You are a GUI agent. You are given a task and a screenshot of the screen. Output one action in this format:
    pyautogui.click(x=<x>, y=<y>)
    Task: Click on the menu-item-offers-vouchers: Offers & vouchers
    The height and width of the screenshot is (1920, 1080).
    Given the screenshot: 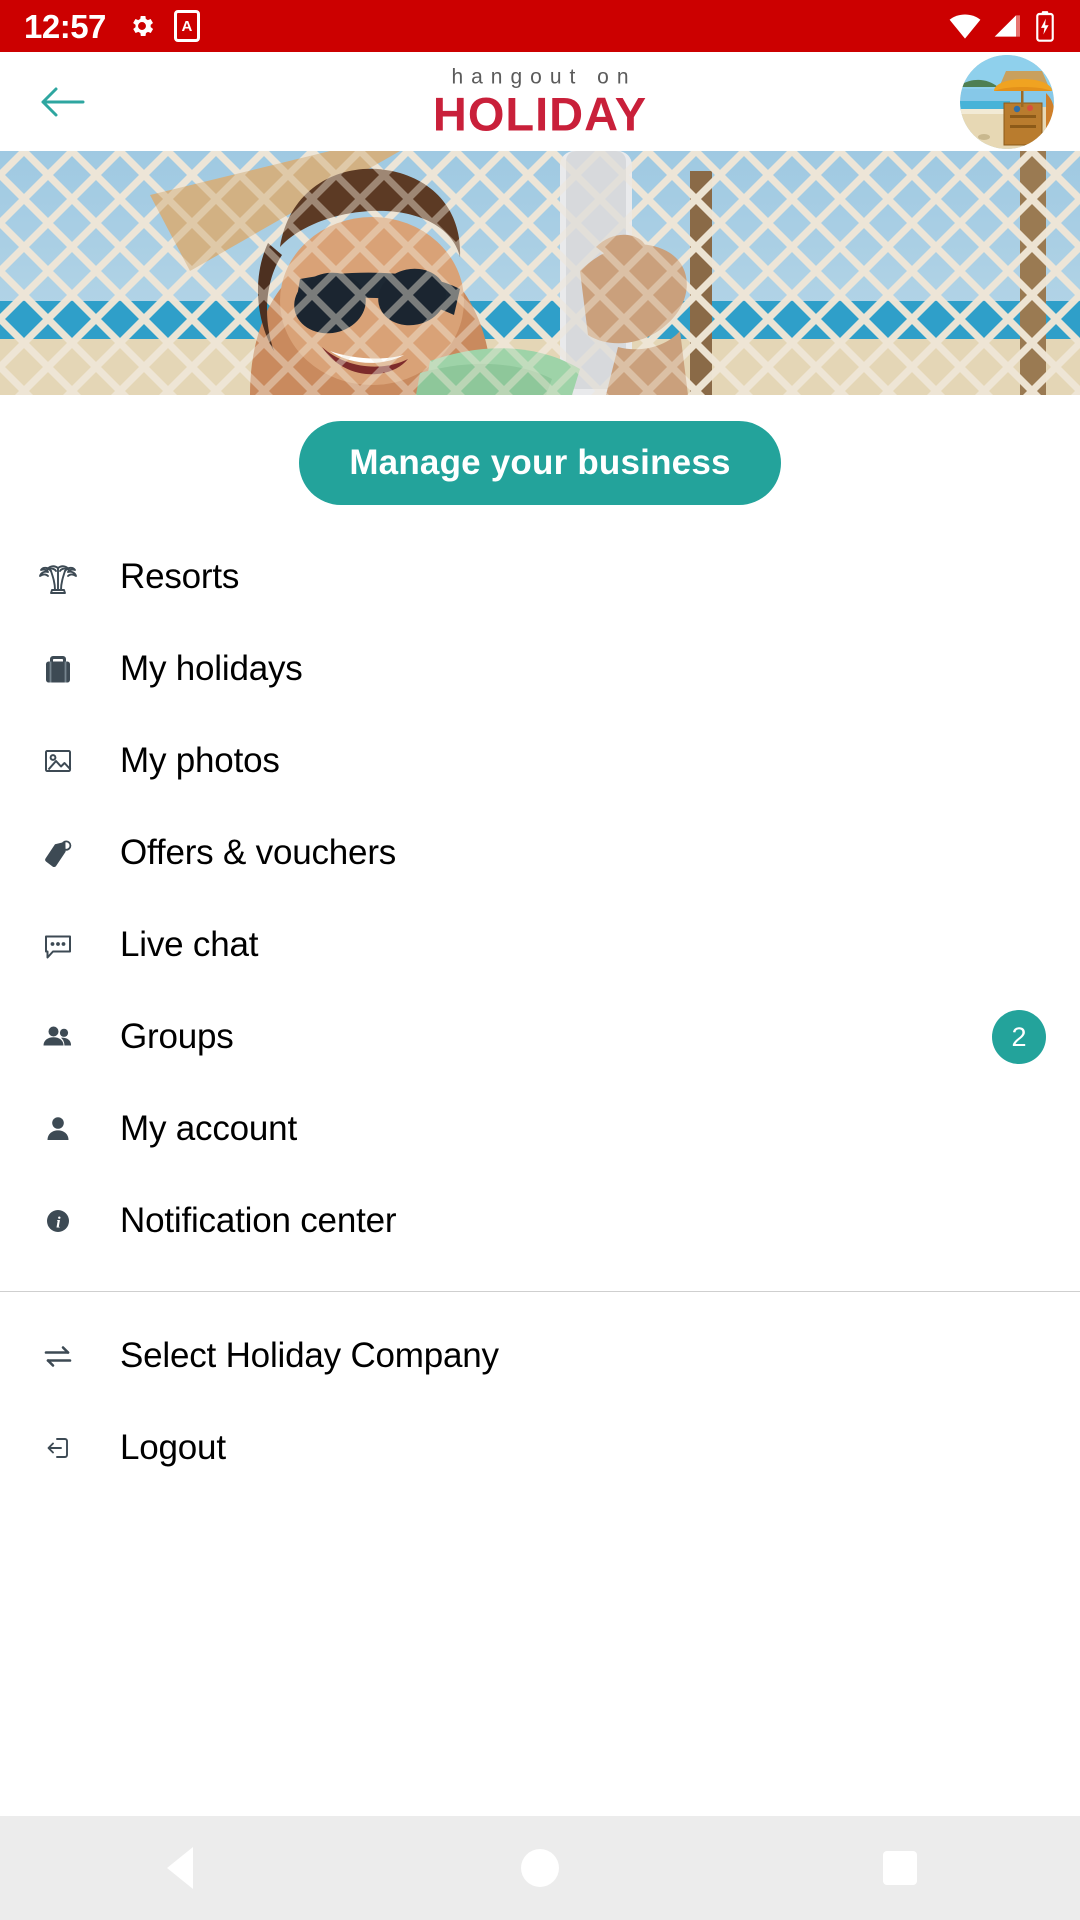 What is the action you would take?
    pyautogui.click(x=540, y=853)
    